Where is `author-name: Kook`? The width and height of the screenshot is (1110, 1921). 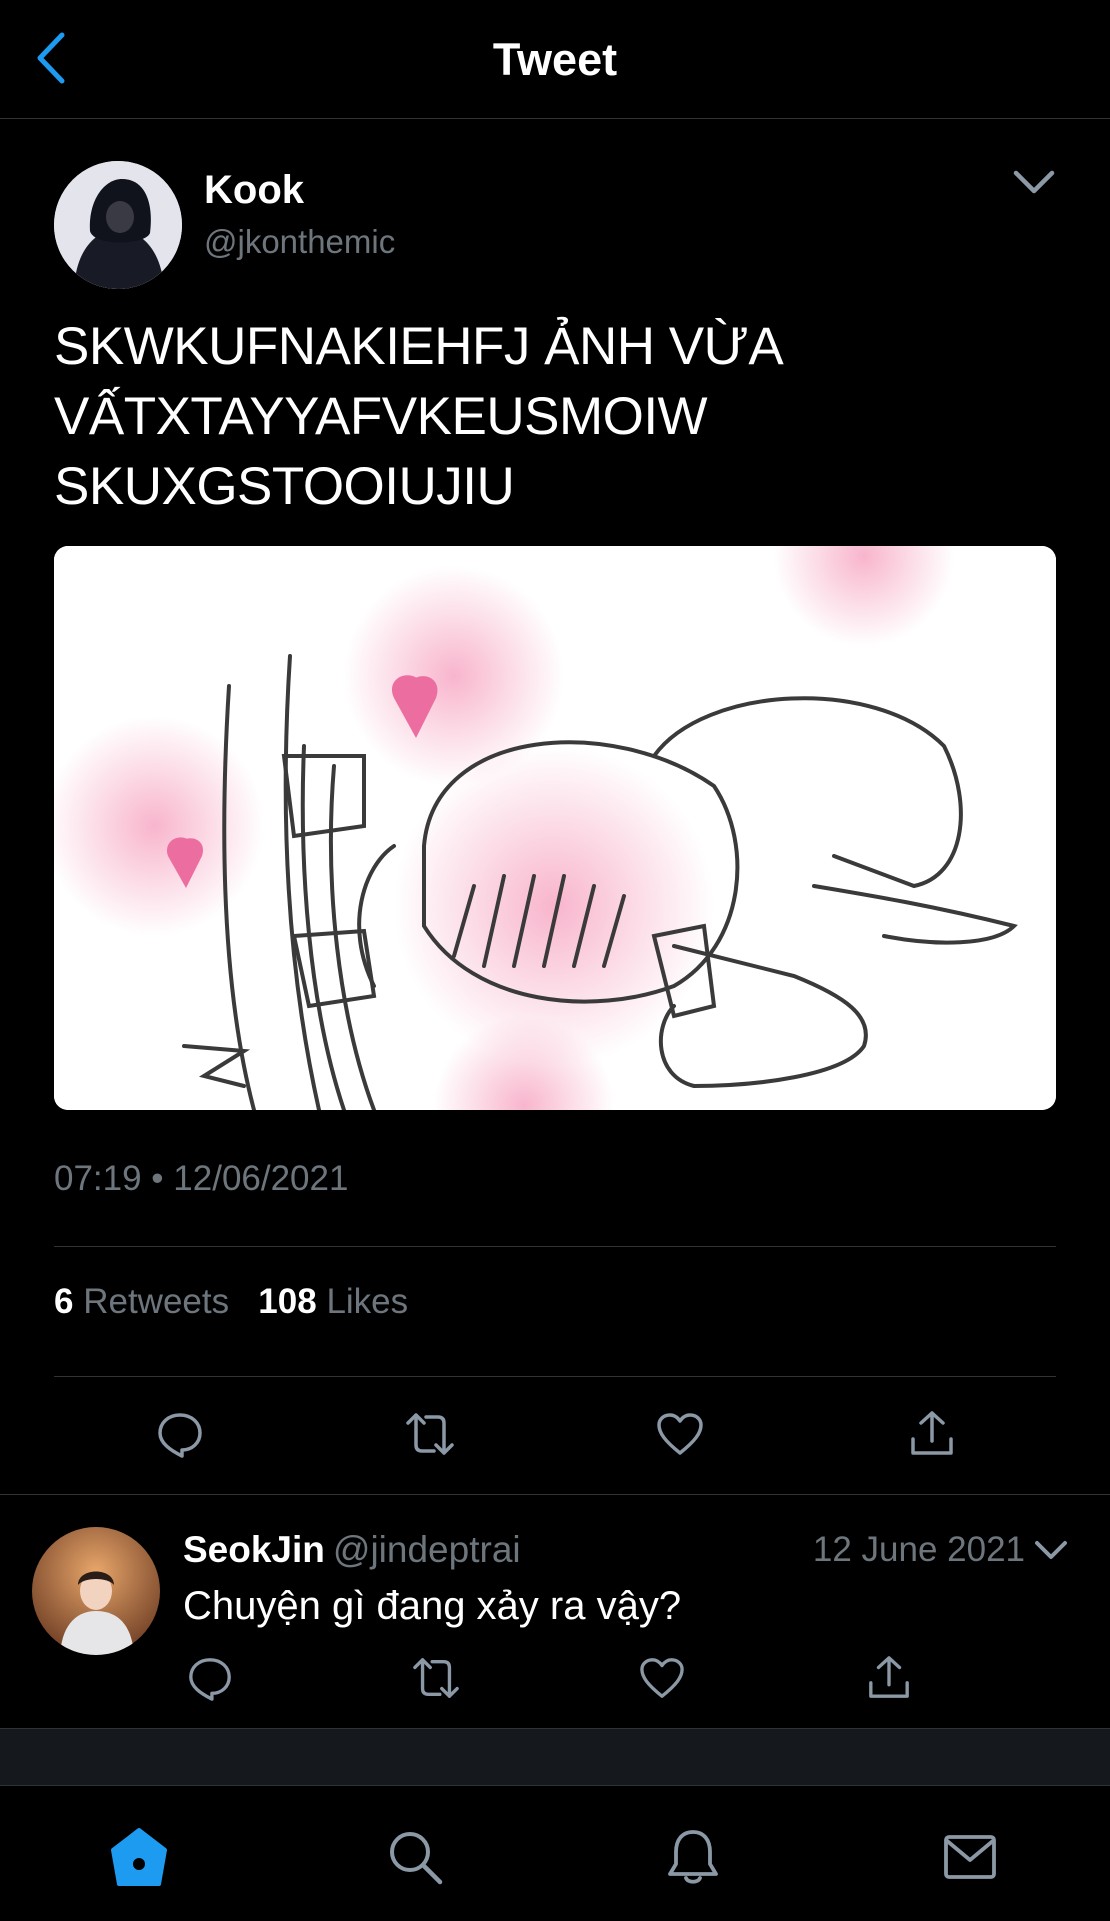 author-name: Kook is located at coordinates (254, 190).